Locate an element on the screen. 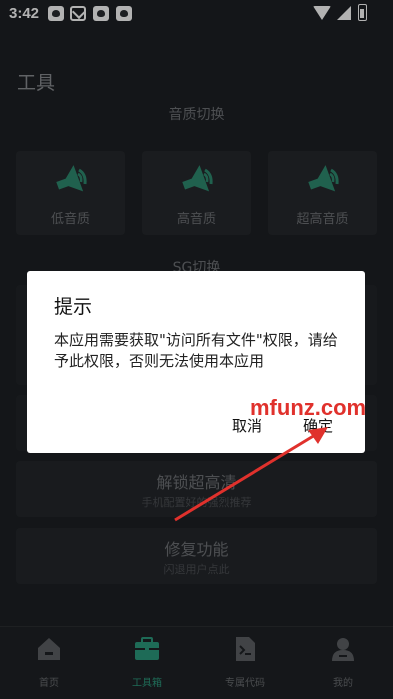  dialog-message: 本应用需要获取"访问所有文件"权限，请给予此权限，否则无法使用本应用 is located at coordinates (196, 350).